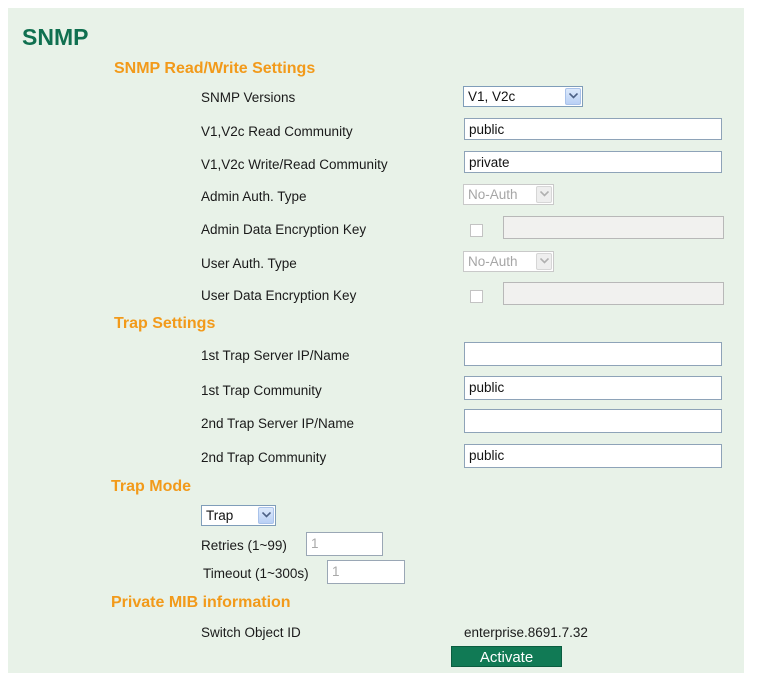  I want to click on page-title: SNMP, so click(55, 37).